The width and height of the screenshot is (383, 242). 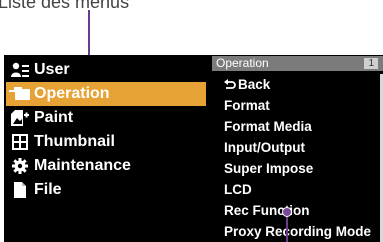 What do you see at coordinates (267, 210) in the screenshot?
I see `submenu-item-rec-function: Rec Function` at bounding box center [267, 210].